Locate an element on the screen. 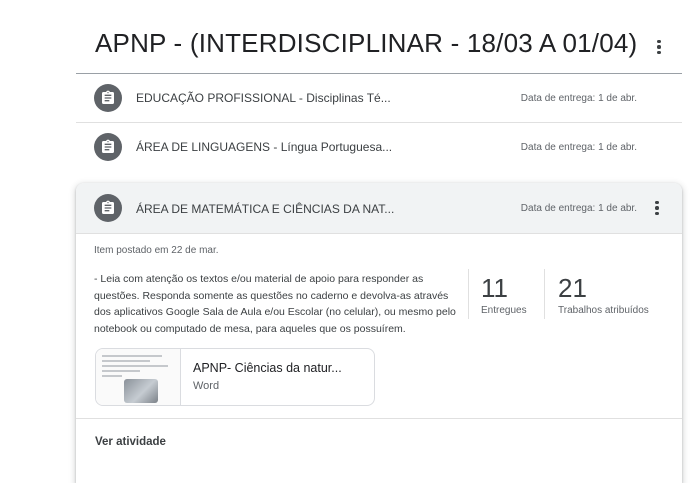 Image resolution: width=690 pixels, height=483 pixels. assigned-label: Trabalhos atribuídos is located at coordinates (603, 310).